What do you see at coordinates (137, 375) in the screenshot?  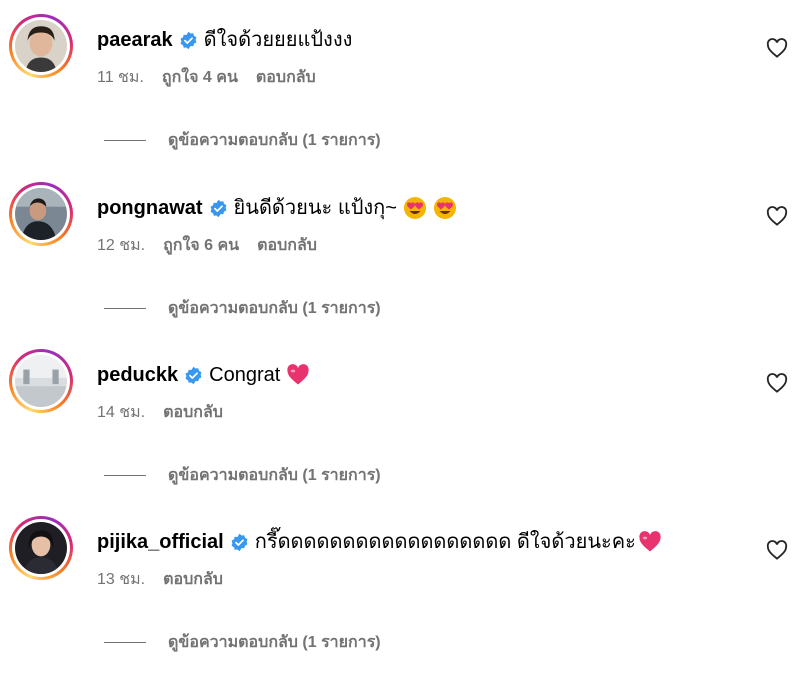 I see `username-link: peduckk` at bounding box center [137, 375].